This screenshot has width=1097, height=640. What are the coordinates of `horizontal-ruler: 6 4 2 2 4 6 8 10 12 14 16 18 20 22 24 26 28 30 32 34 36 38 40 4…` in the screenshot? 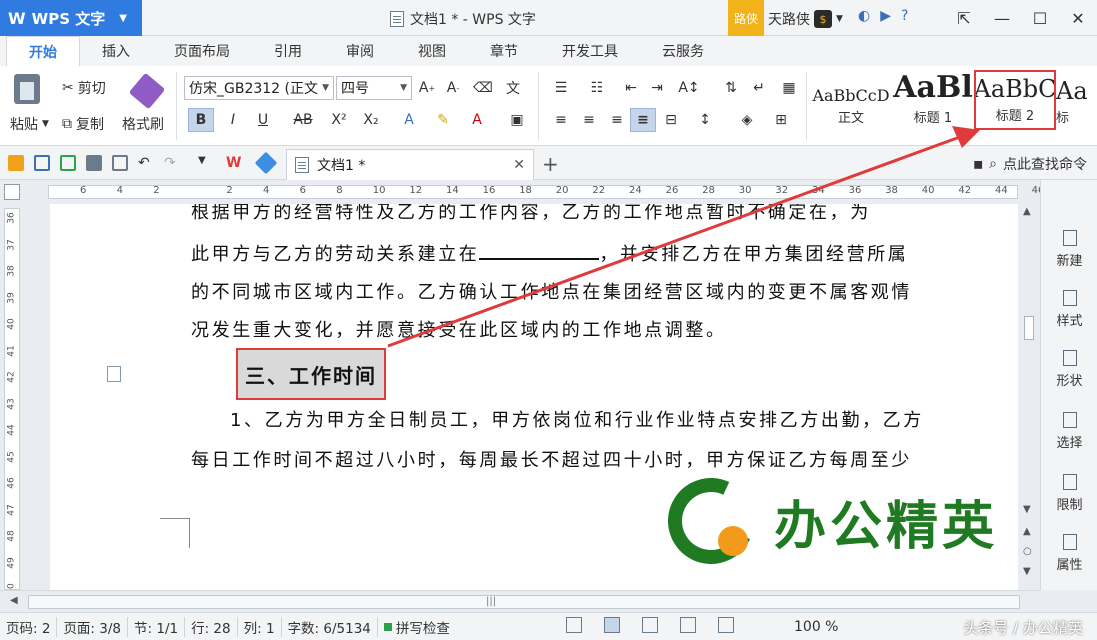 It's located at (522, 192).